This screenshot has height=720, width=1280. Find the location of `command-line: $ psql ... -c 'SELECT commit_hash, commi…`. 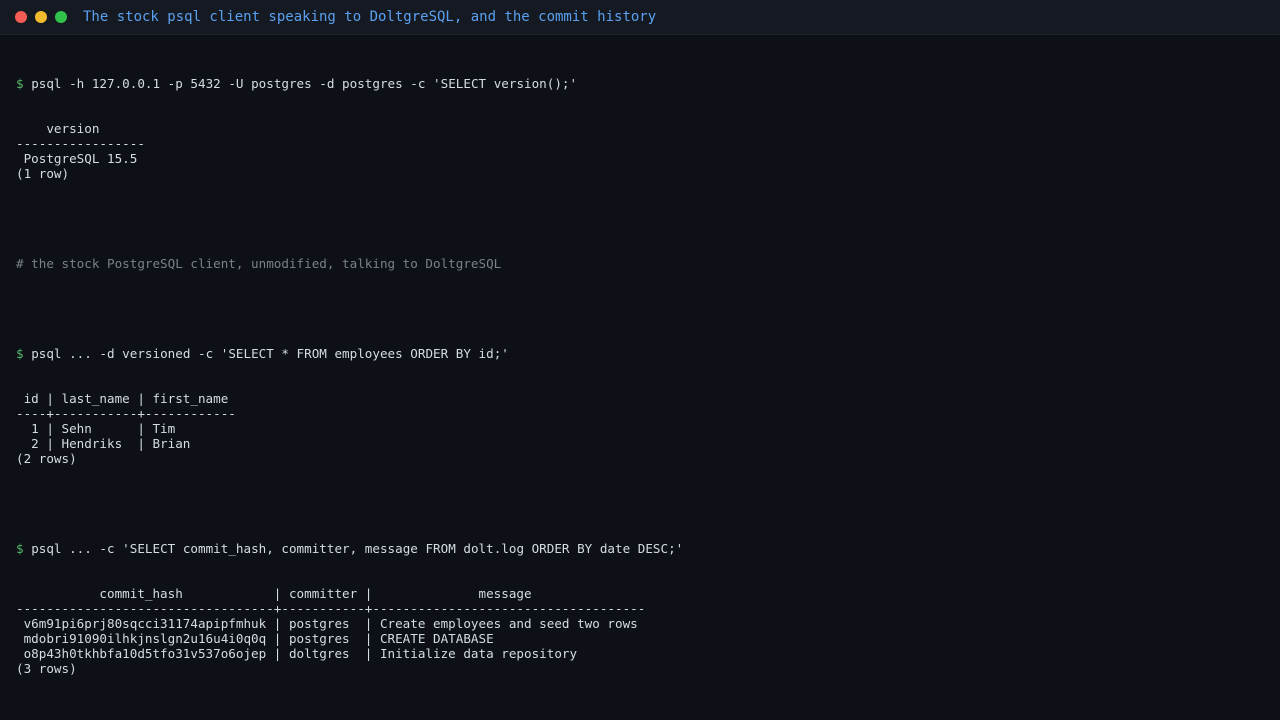

command-line: $ psql ... -c 'SELECT commit_hash, commi… is located at coordinates (349, 548).